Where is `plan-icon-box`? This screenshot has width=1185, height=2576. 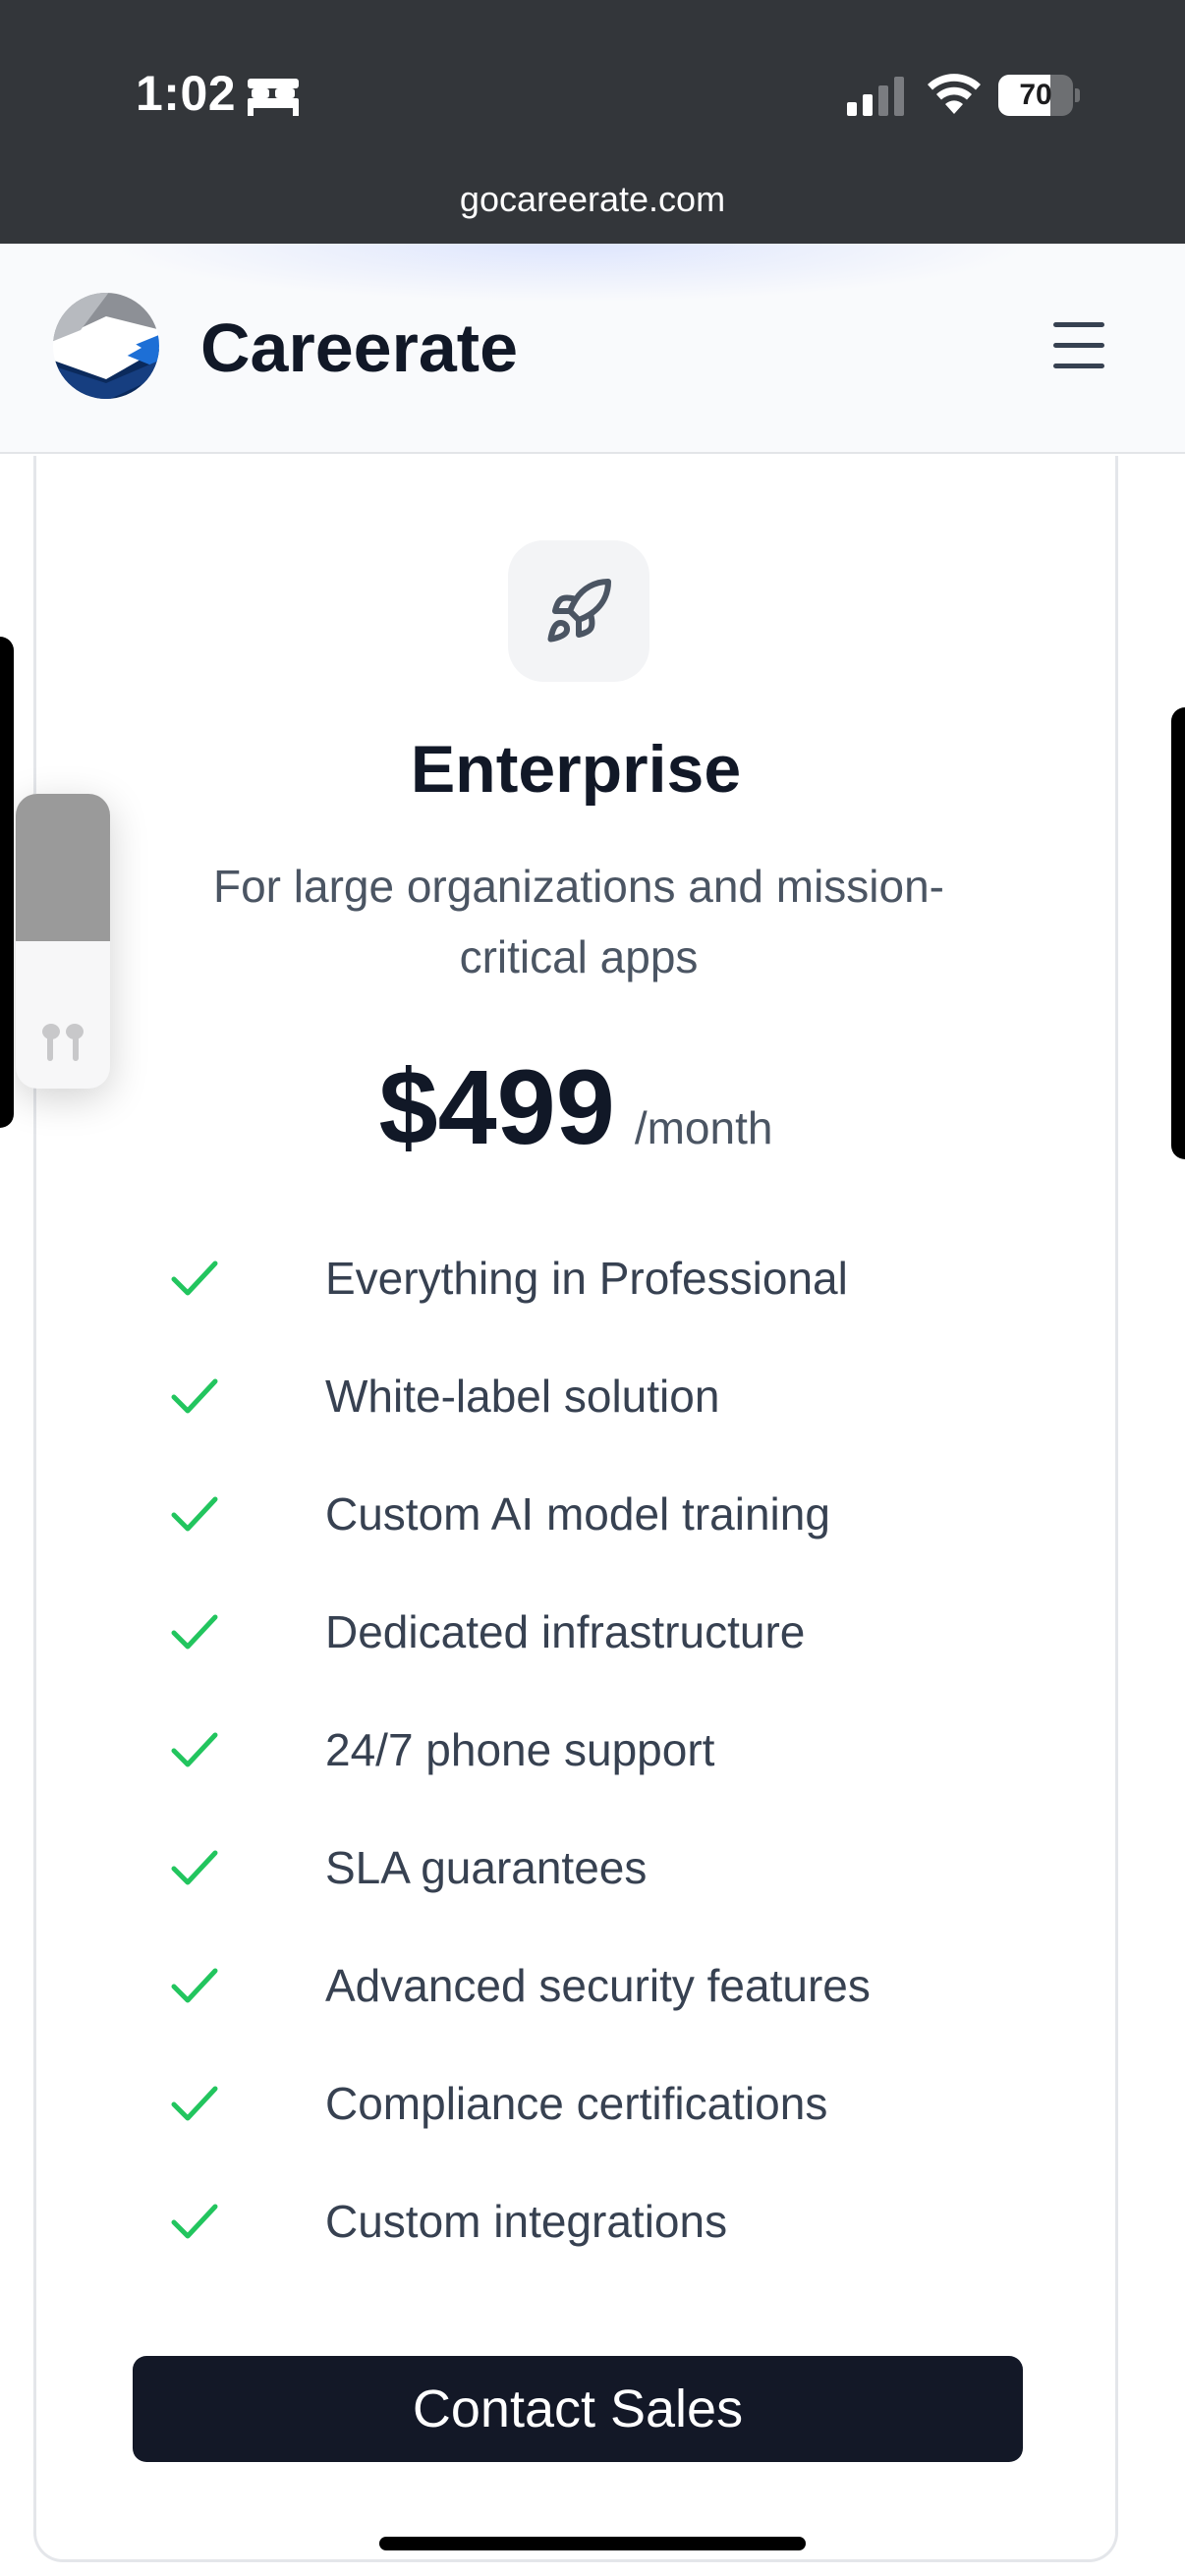
plan-icon-box is located at coordinates (579, 611).